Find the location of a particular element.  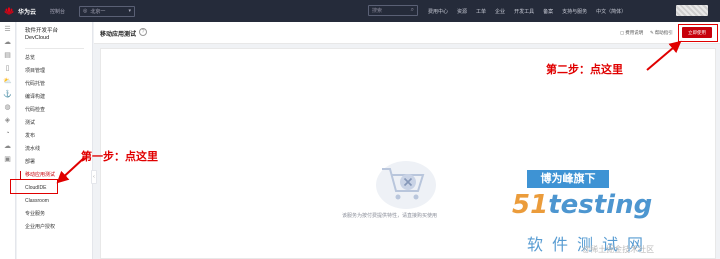

doc-icon: ▯ is located at coordinates (8, 68).